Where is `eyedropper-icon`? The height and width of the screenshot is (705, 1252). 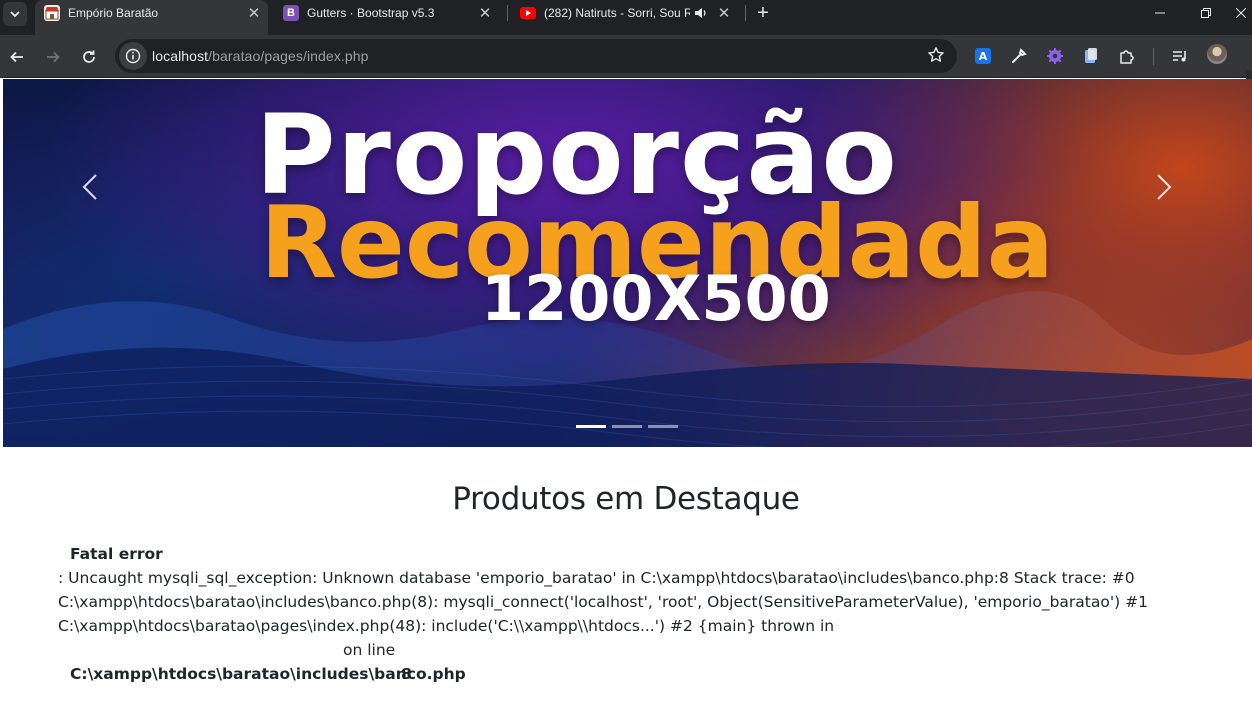
eyedropper-icon is located at coordinates (1019, 55).